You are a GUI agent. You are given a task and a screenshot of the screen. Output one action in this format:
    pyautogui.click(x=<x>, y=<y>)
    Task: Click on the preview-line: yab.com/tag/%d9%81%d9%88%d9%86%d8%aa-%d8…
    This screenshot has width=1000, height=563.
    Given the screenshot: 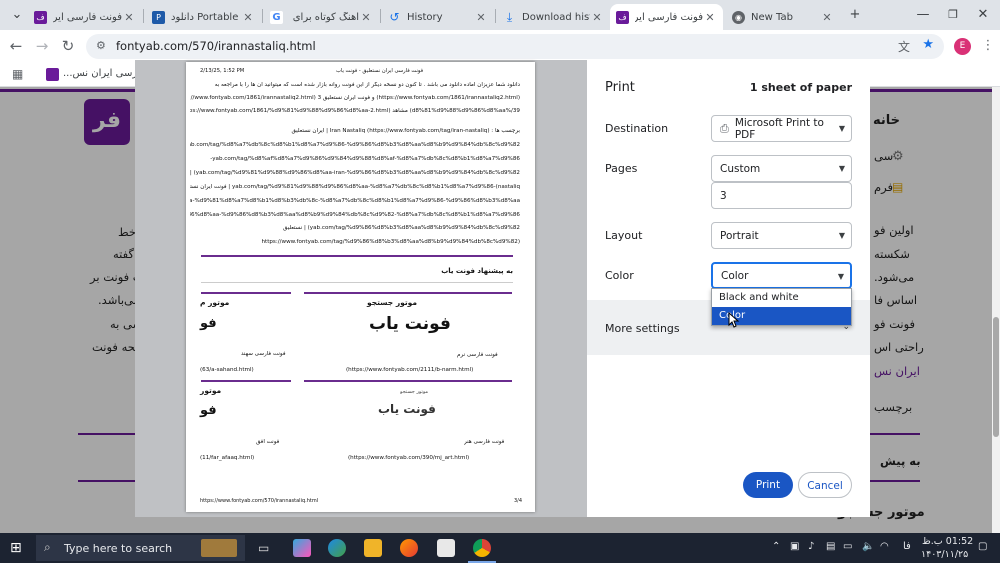 What is the action you would take?
    pyautogui.click(x=355, y=187)
    